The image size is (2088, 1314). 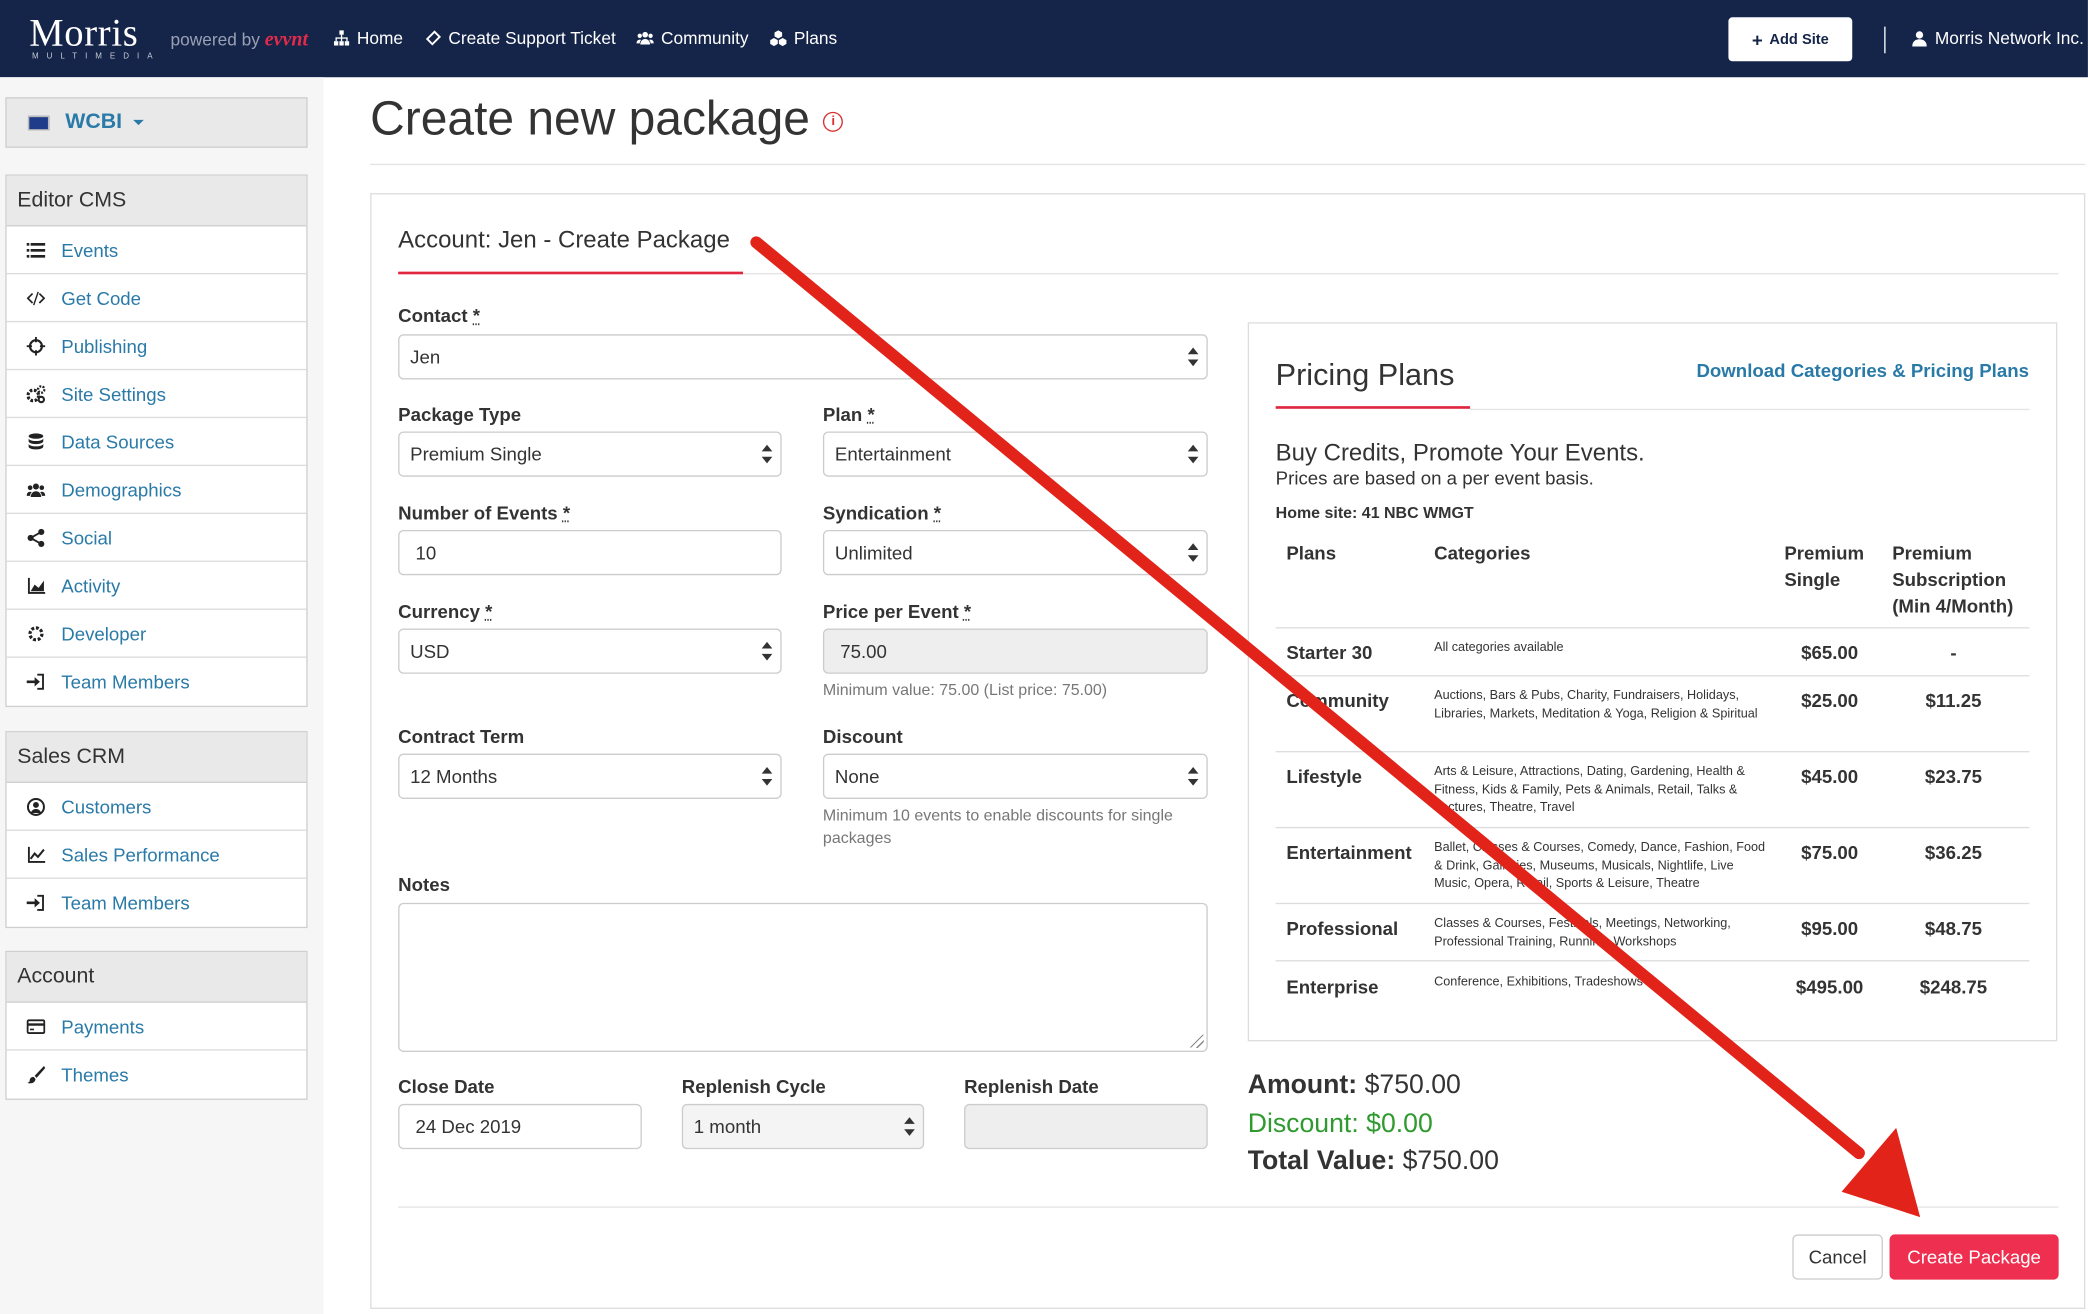 I want to click on list-icon, so click(x=36, y=249).